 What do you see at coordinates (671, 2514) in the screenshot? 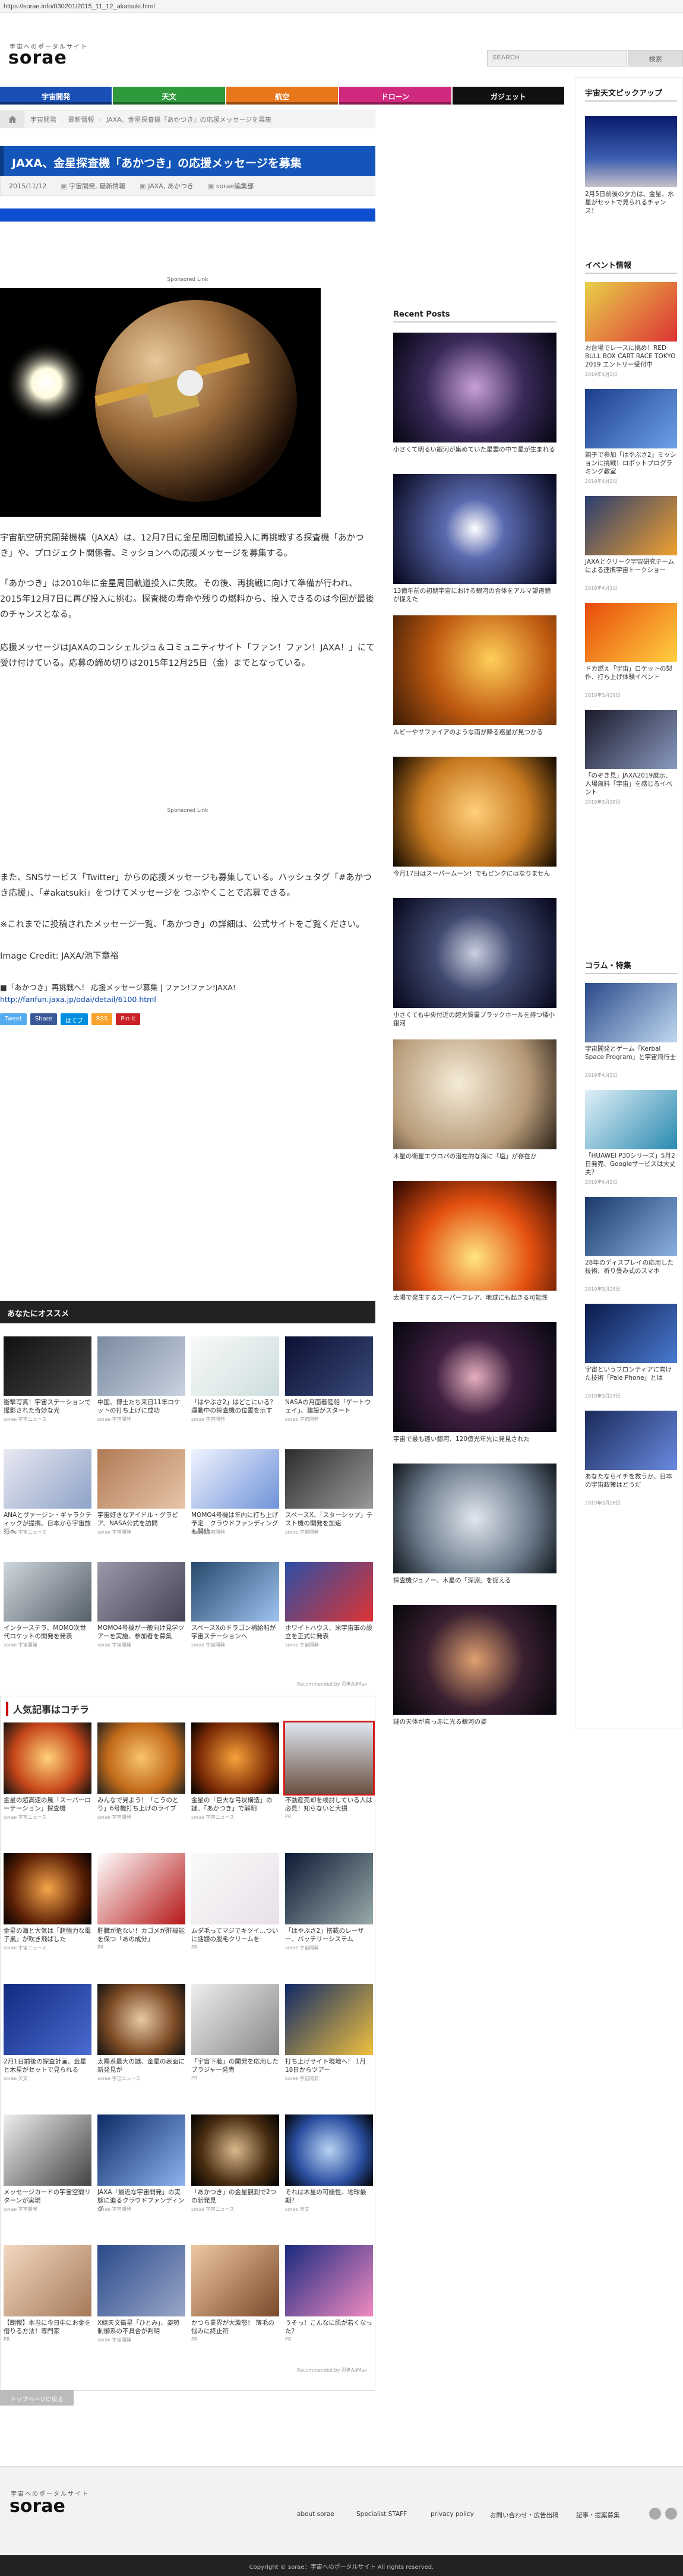
I see `facebook-icon` at bounding box center [671, 2514].